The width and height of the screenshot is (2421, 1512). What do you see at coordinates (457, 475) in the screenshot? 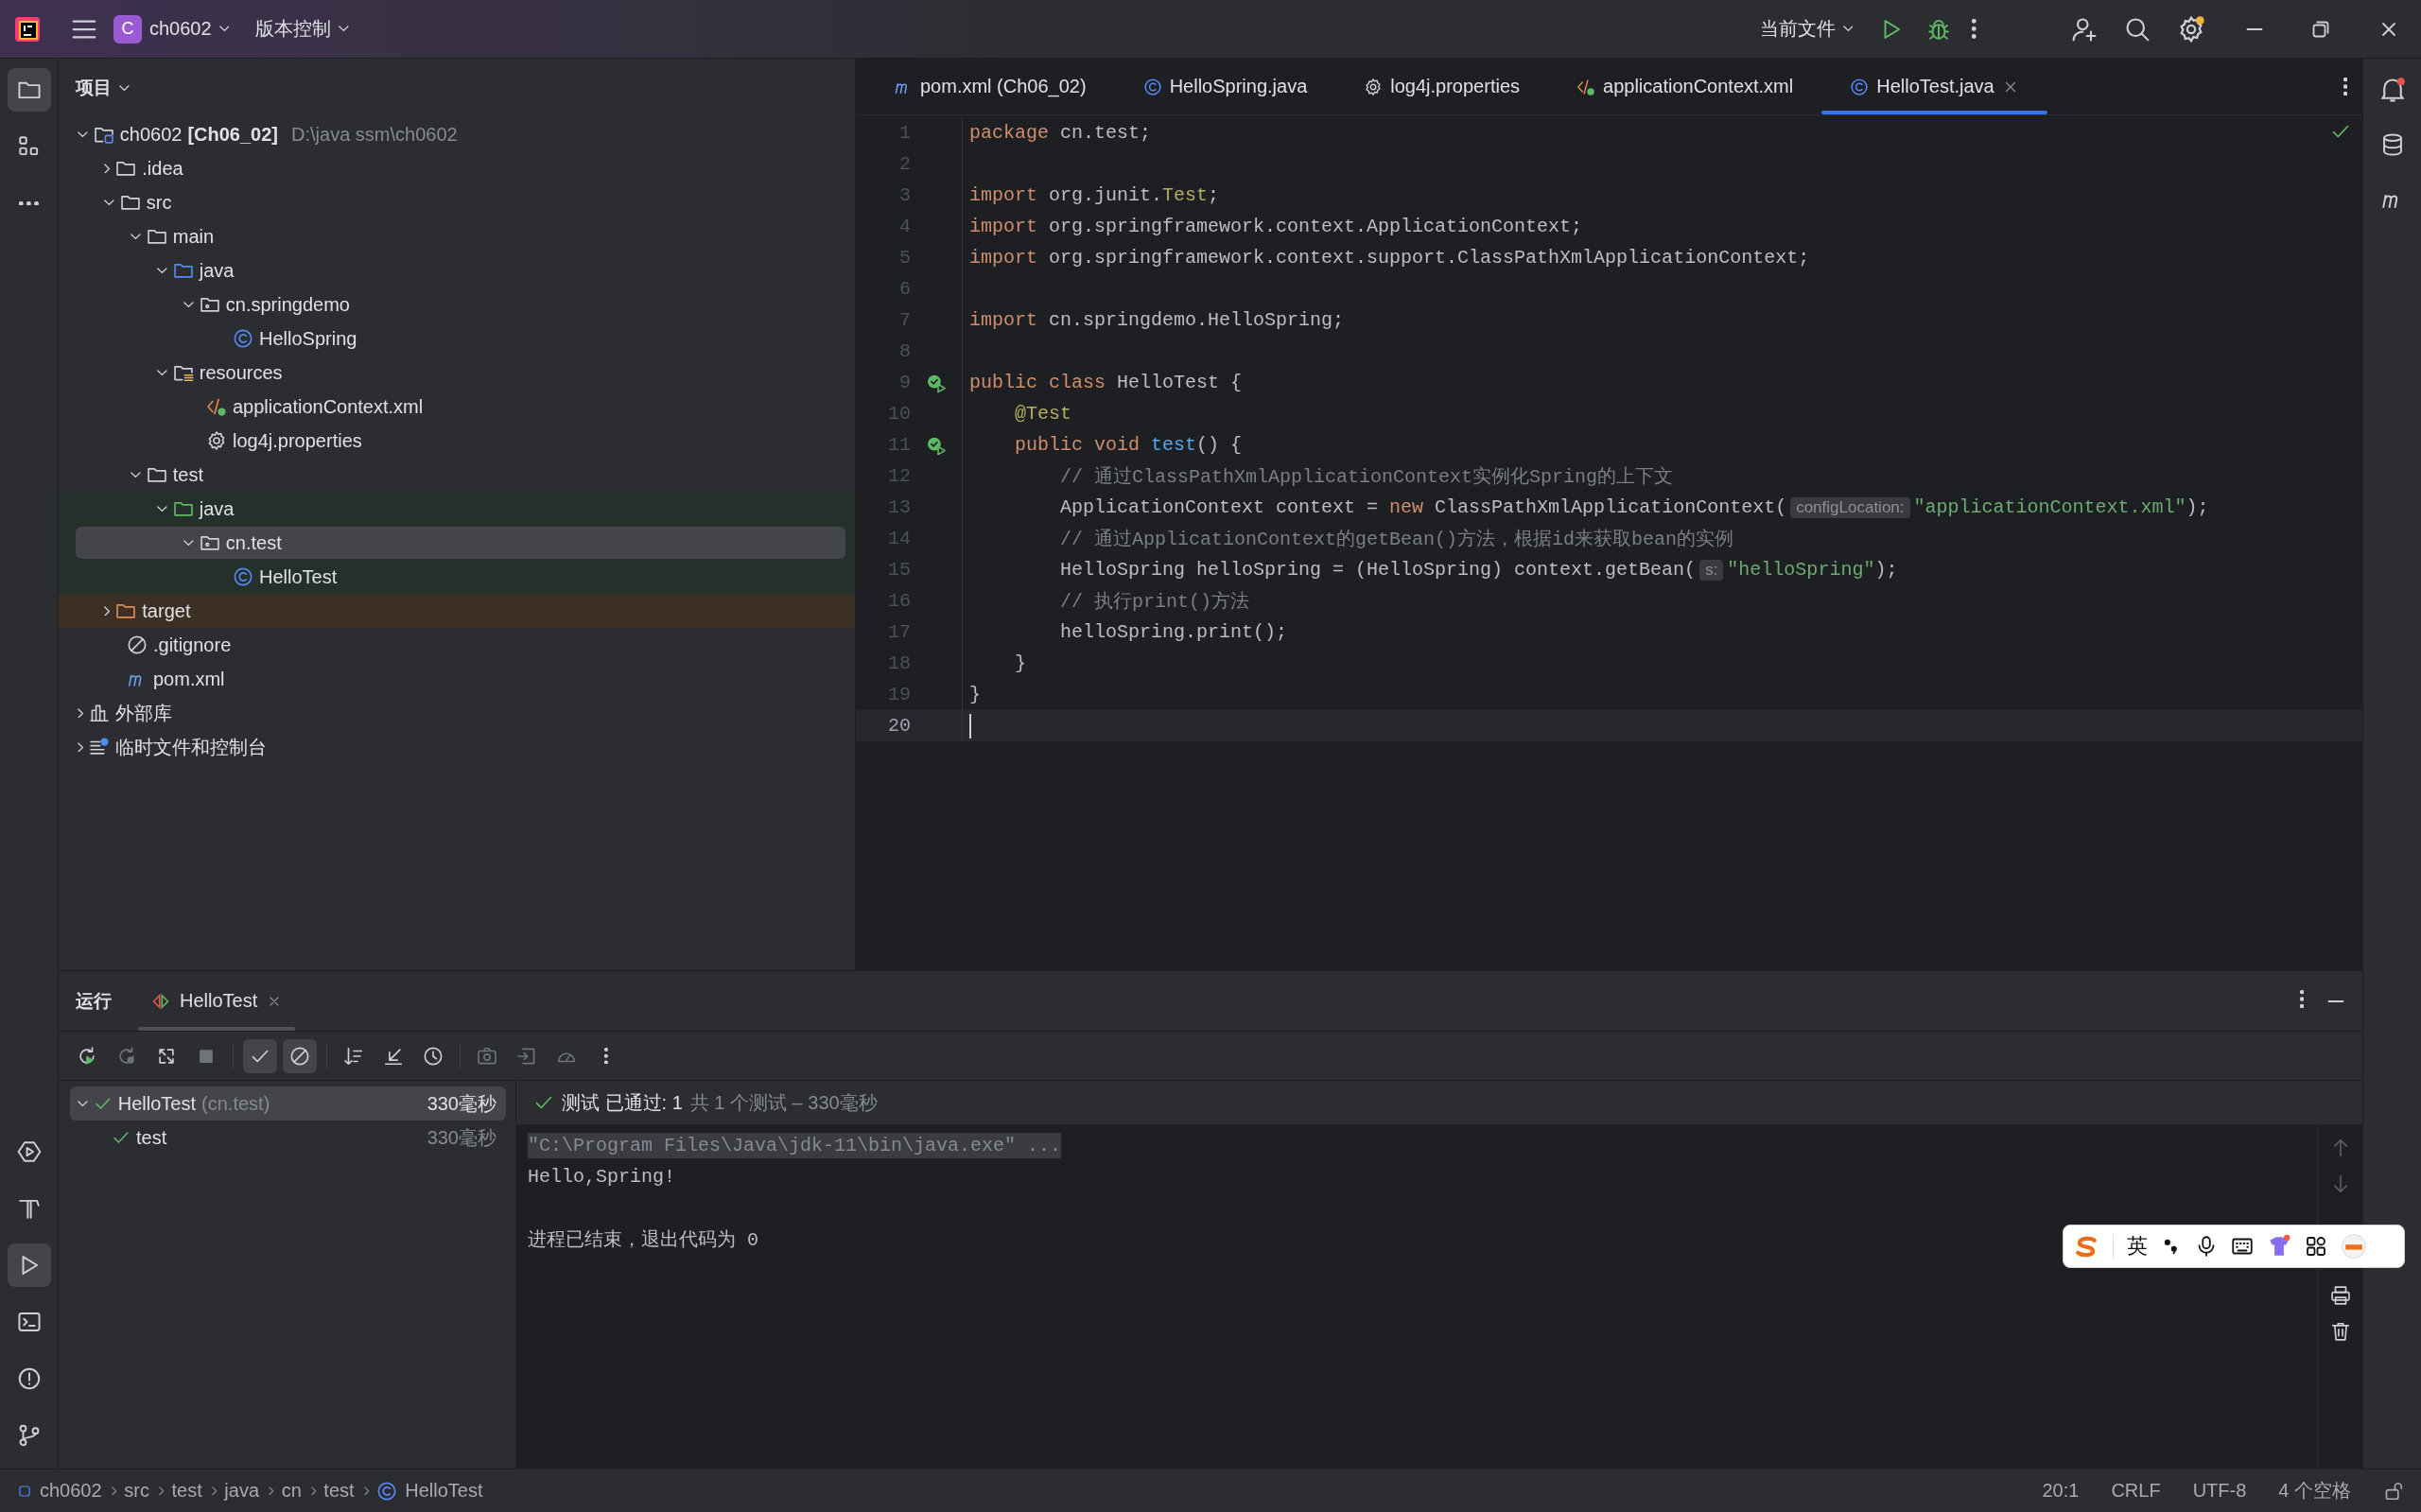
I see `tree-row: test` at bounding box center [457, 475].